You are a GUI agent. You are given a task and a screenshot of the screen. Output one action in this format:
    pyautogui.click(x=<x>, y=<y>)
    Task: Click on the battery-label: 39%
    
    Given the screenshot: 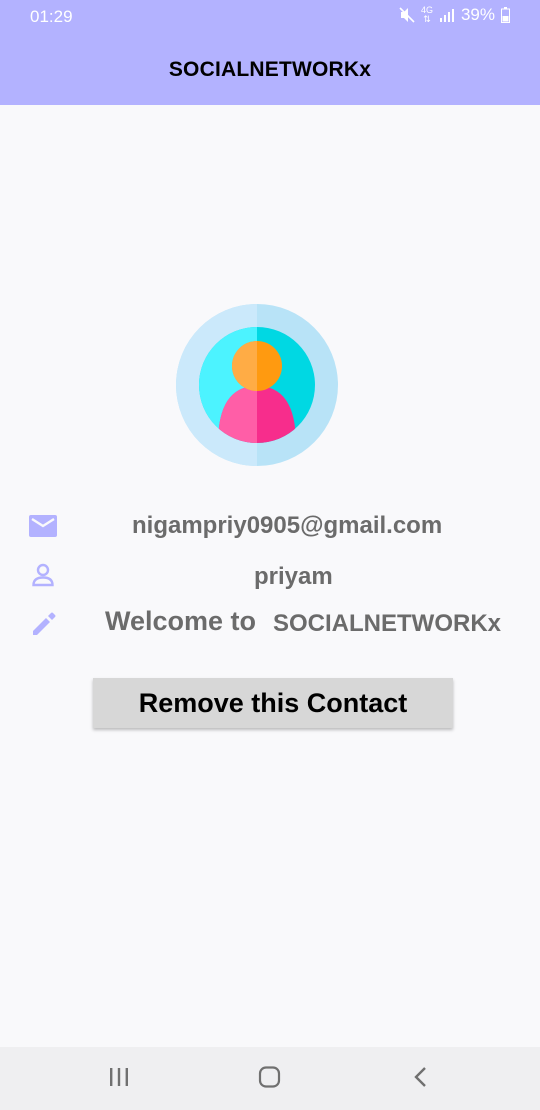 What is the action you would take?
    pyautogui.click(x=477, y=14)
    